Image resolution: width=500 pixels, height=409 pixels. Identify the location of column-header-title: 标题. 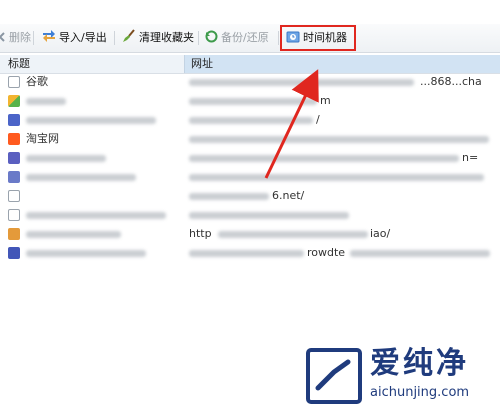
(95, 64).